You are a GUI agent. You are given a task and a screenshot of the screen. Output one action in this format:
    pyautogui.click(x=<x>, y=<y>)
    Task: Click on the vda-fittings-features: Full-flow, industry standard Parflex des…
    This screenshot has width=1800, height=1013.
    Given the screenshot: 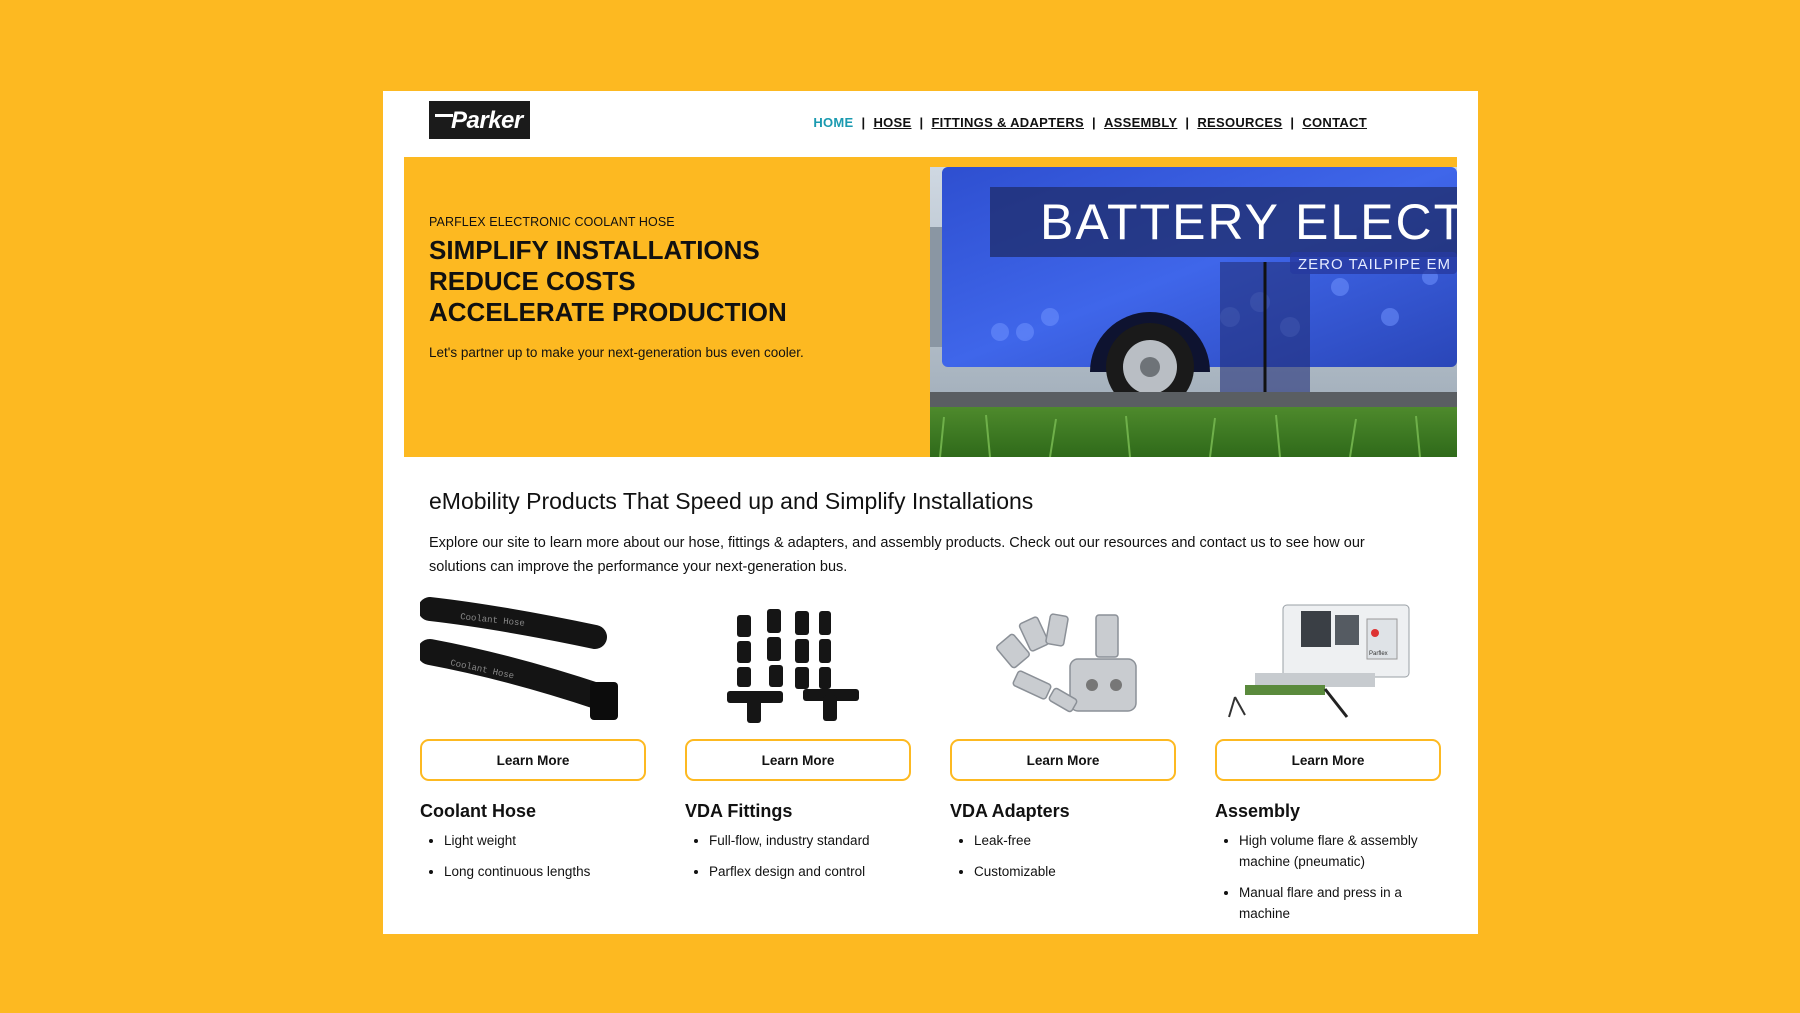 What is the action you would take?
    pyautogui.click(x=799, y=856)
    